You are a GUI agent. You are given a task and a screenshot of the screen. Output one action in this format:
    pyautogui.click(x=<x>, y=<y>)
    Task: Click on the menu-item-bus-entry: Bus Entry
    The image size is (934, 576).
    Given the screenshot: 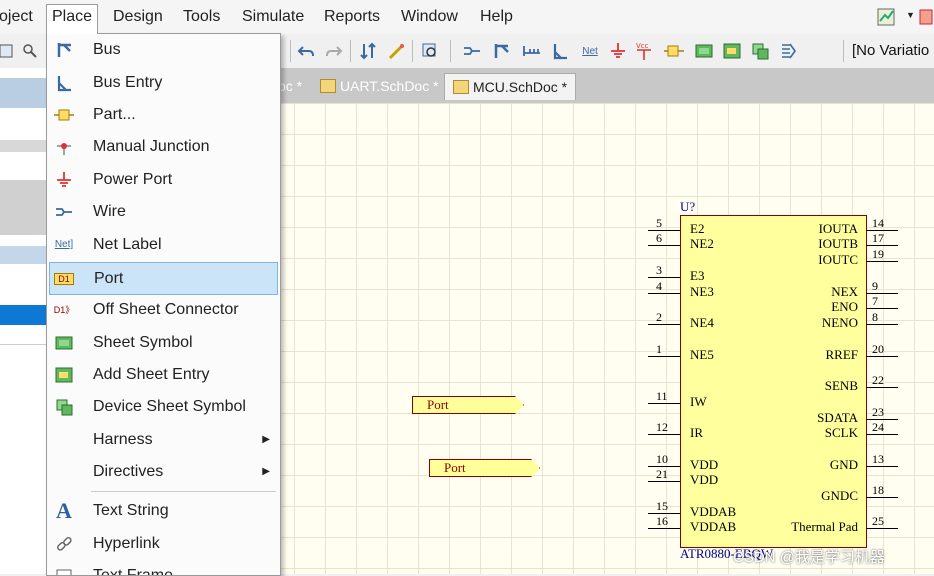 What is the action you would take?
    pyautogui.click(x=163, y=83)
    